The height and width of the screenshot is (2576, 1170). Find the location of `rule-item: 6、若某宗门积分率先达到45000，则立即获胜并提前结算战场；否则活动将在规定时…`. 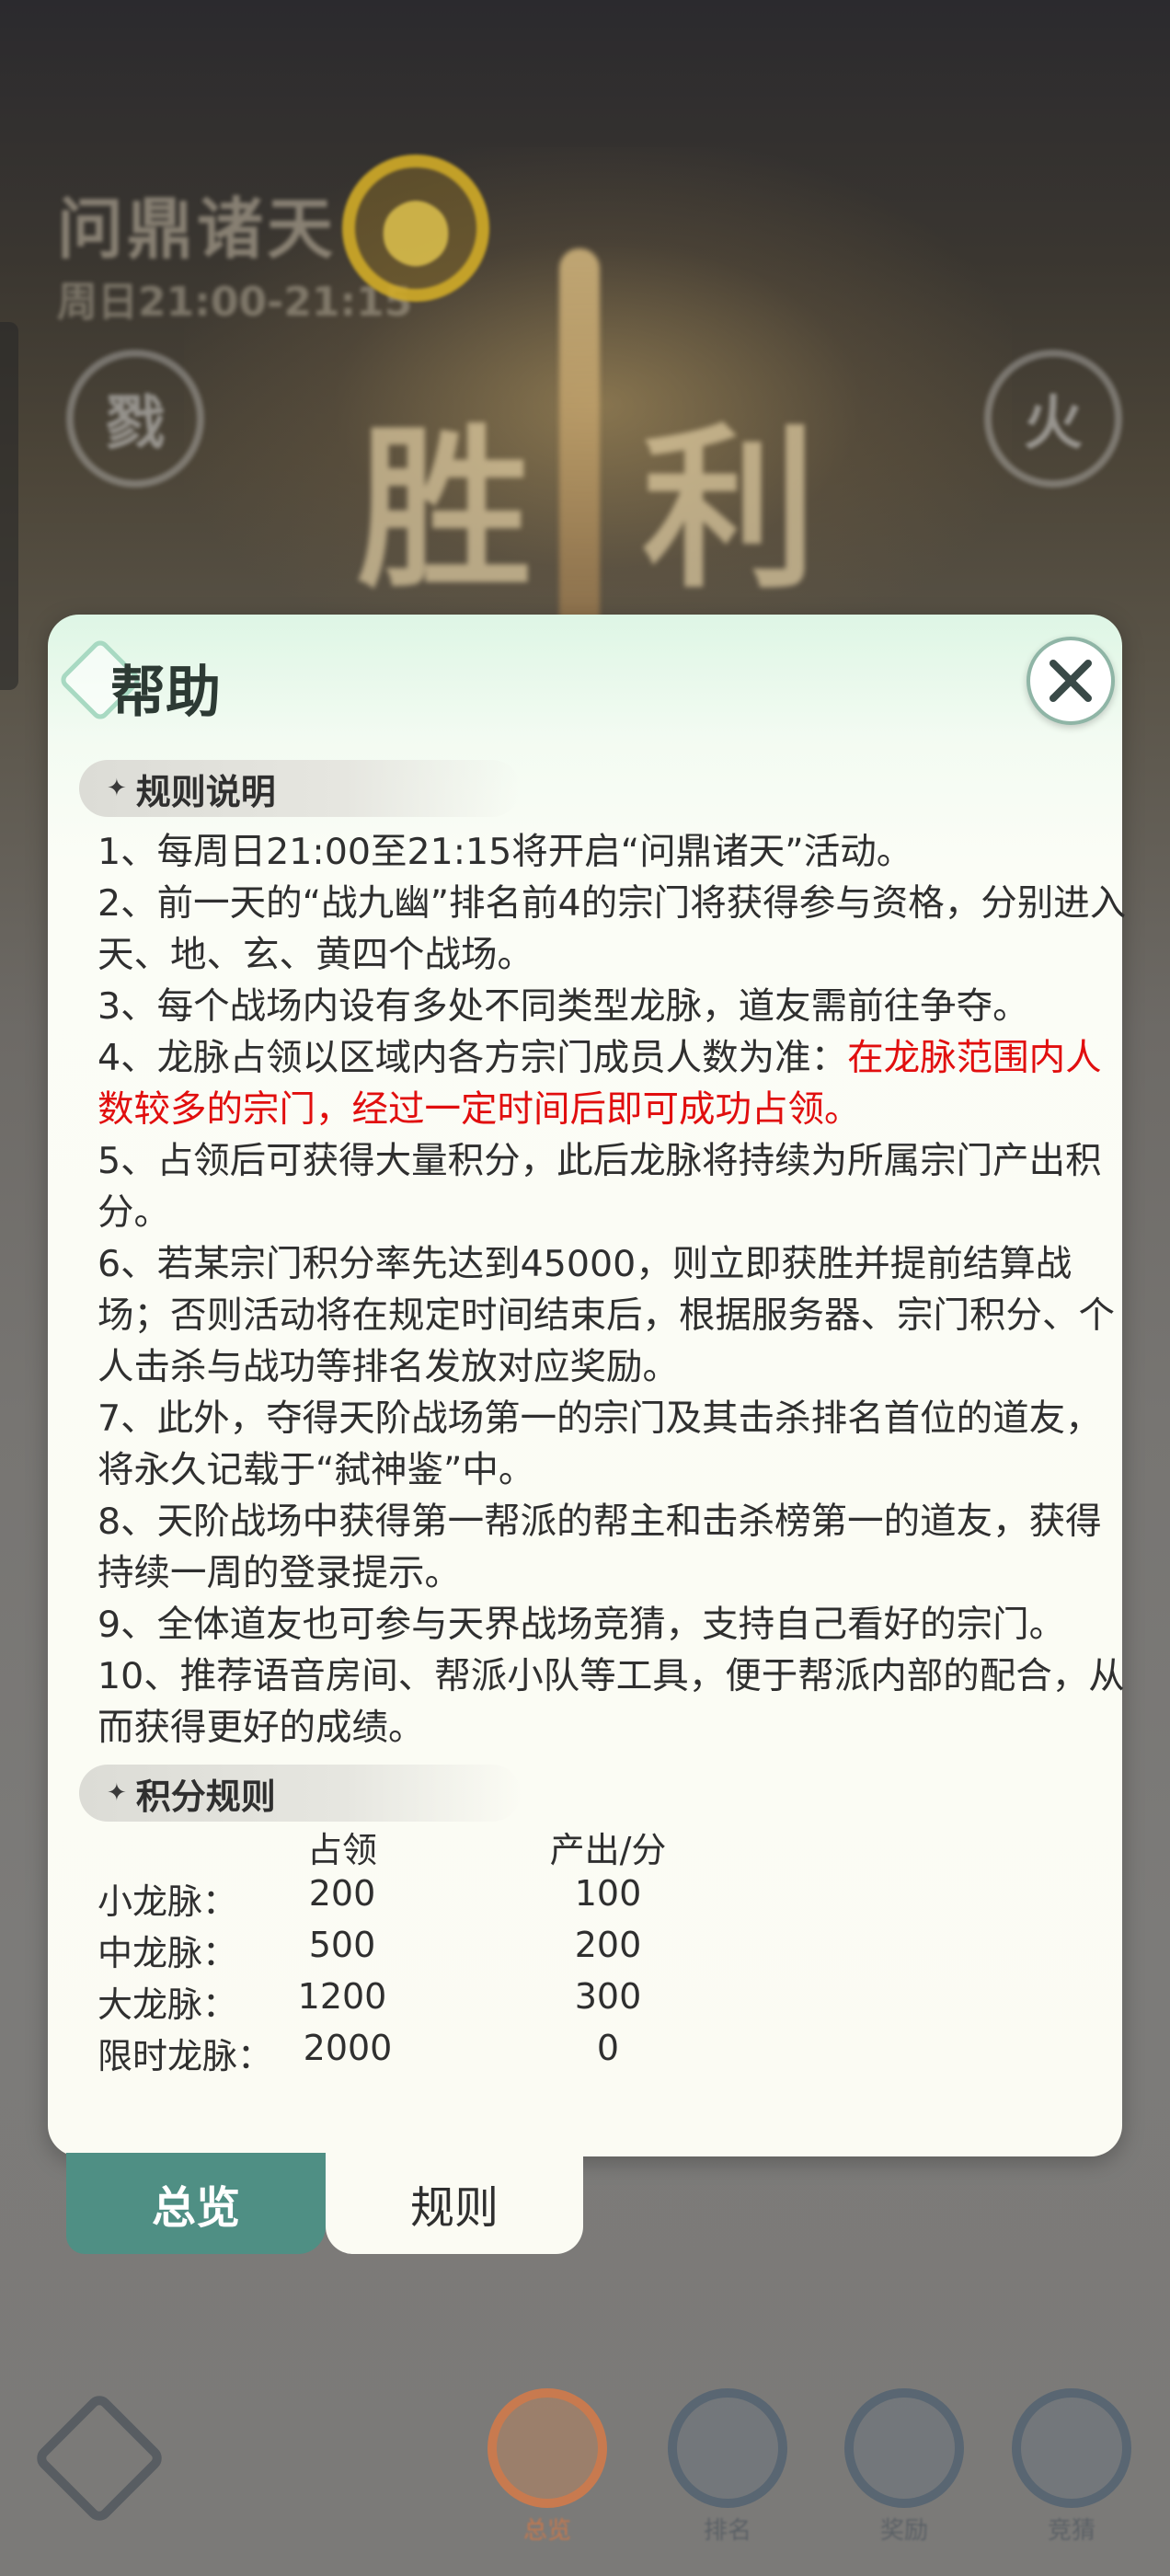

rule-item: 6、若某宗门积分率先达到45000，则立即获胜并提前结算战场；否则活动将在规定时… is located at coordinates (606, 1315).